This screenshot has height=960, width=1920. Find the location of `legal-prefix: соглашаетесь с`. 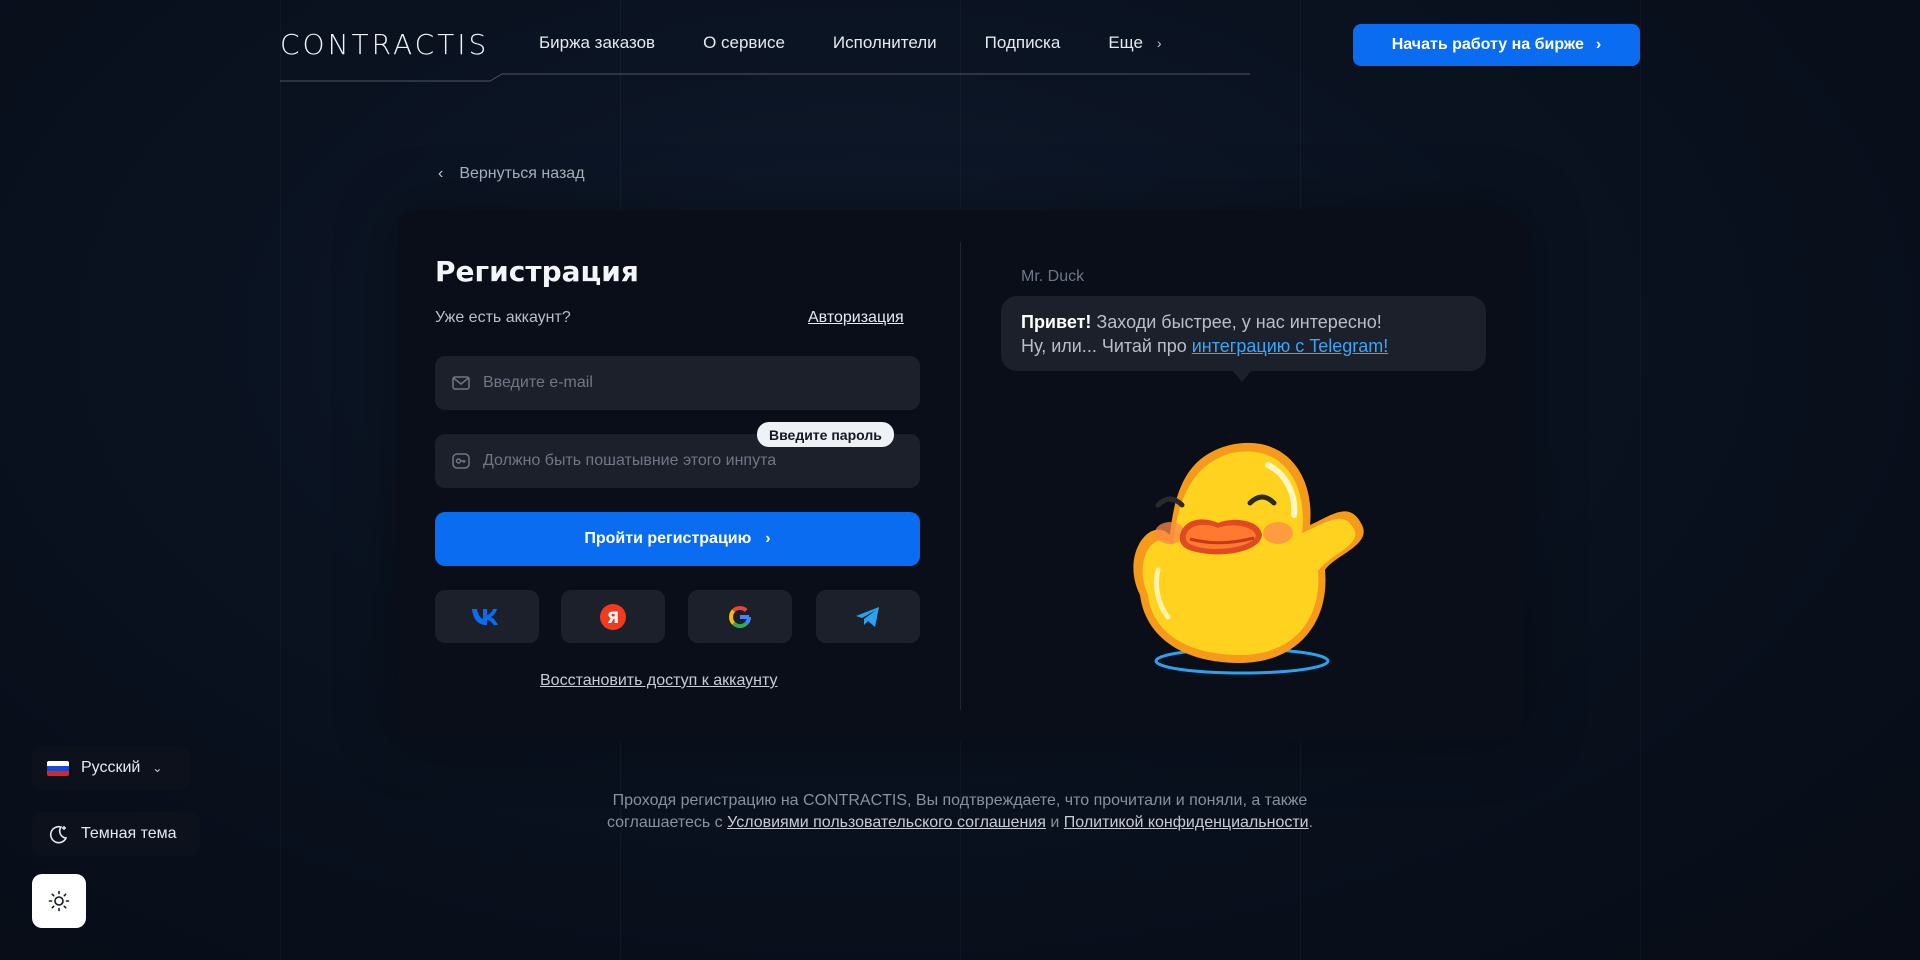

legal-prefix: соглашаетесь с is located at coordinates (667, 822).